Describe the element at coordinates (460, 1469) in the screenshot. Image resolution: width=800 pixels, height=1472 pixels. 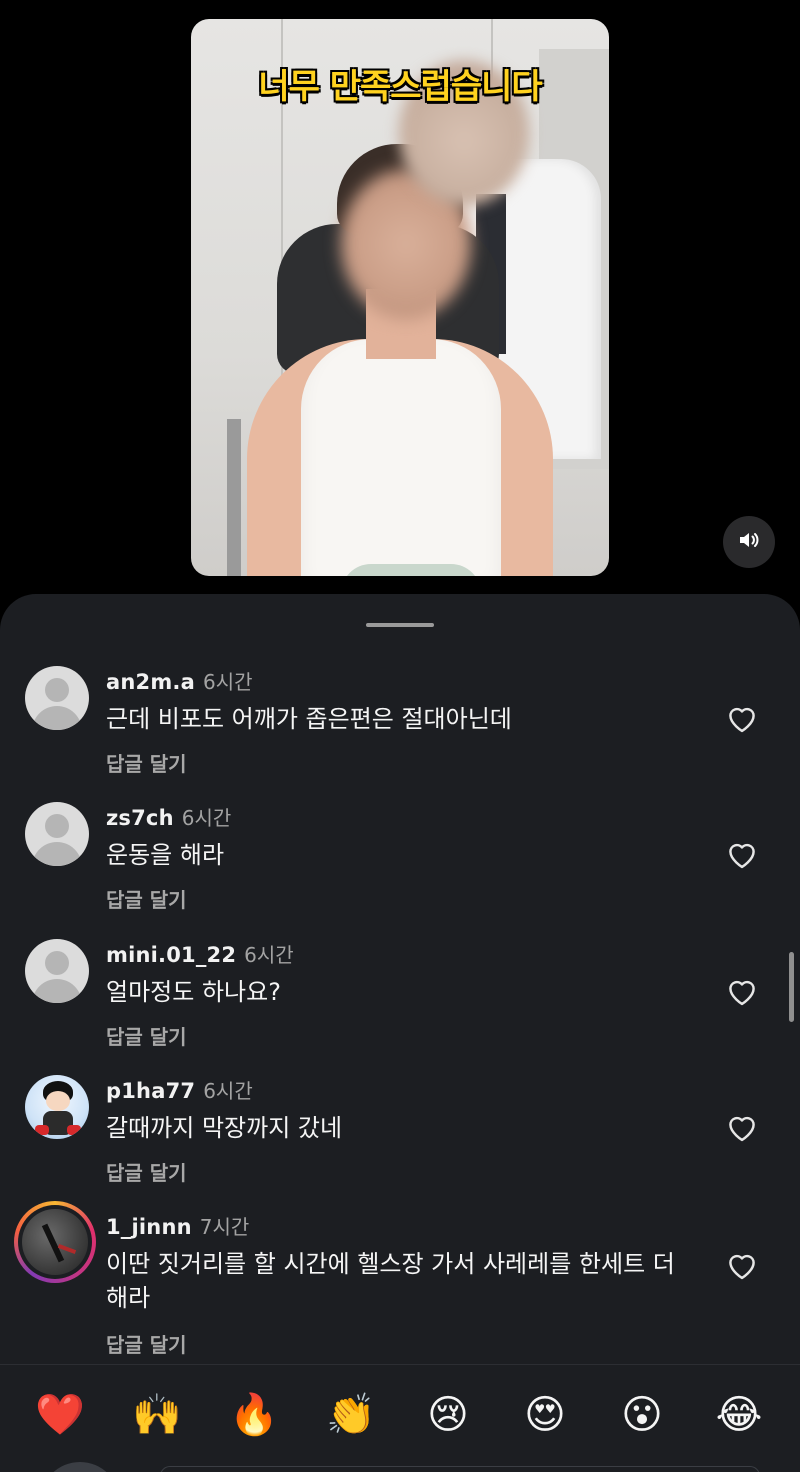
I see `comment-input` at that location.